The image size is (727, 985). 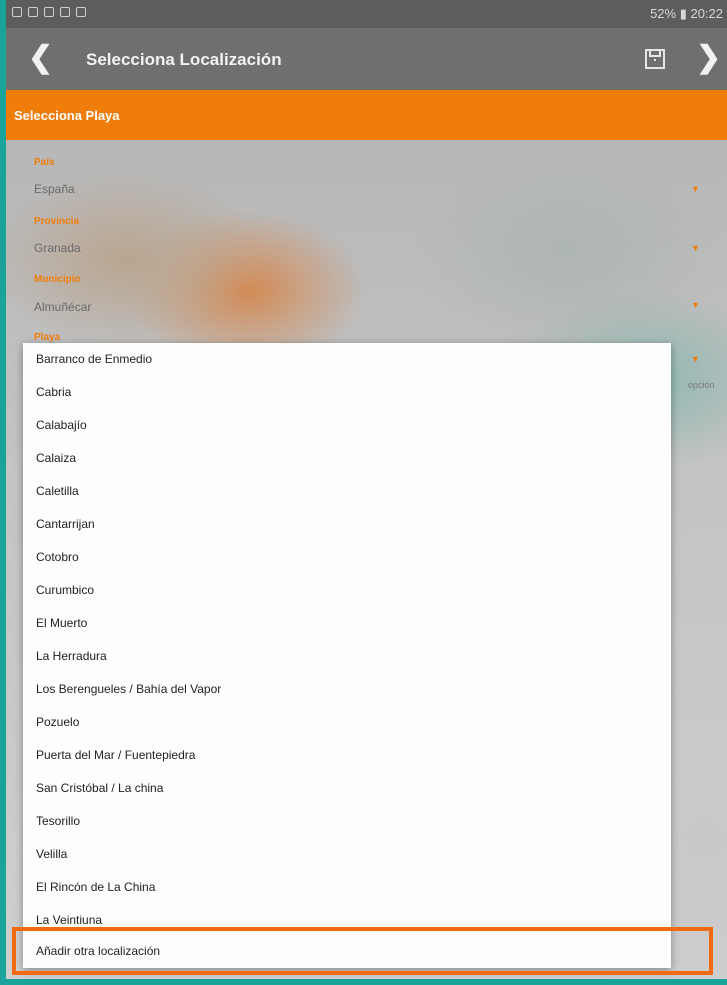 I want to click on list-item: Tesorillo, so click(x=347, y=821).